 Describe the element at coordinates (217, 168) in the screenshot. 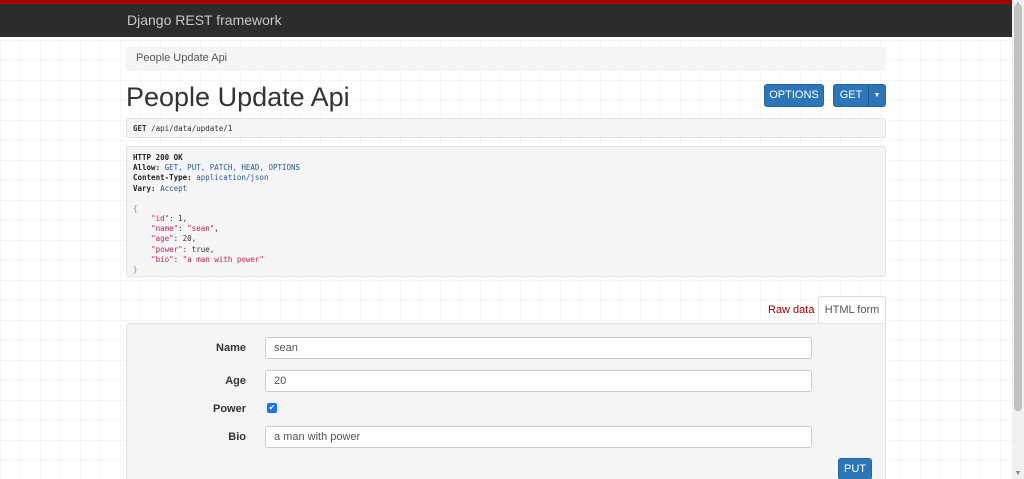

I see `response-header: Allow: GET, PUT, PATCH, HEAD, OPTIONS` at that location.